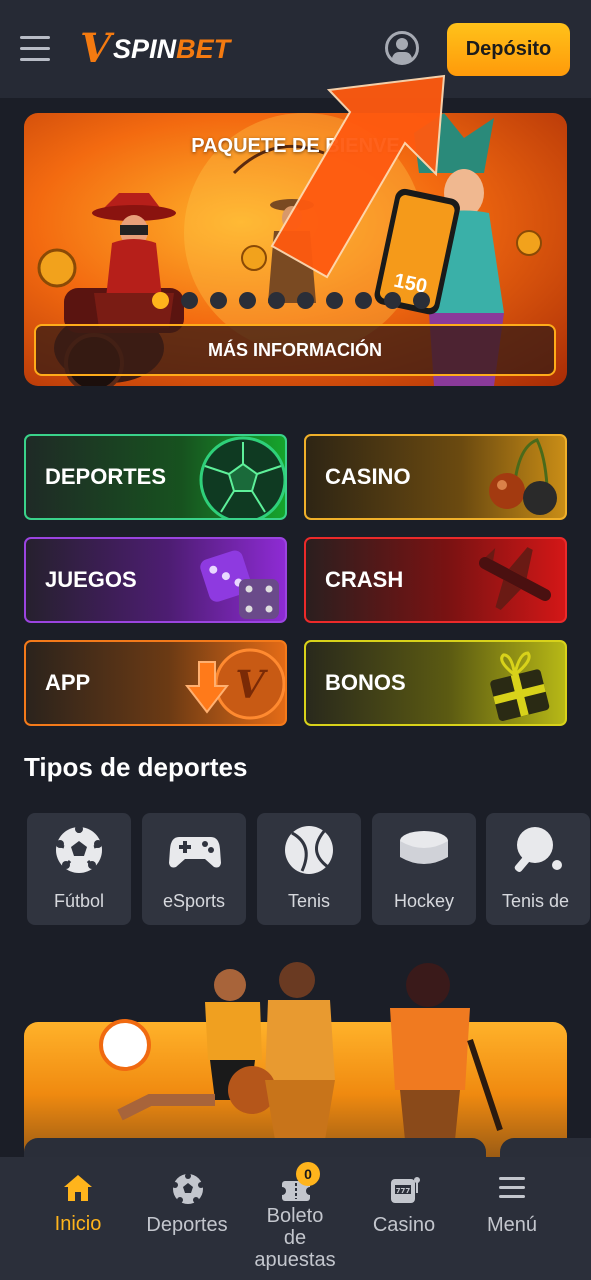 This screenshot has height=1280, width=591. What do you see at coordinates (538, 850) in the screenshot?
I see `table-tennis-icon` at bounding box center [538, 850].